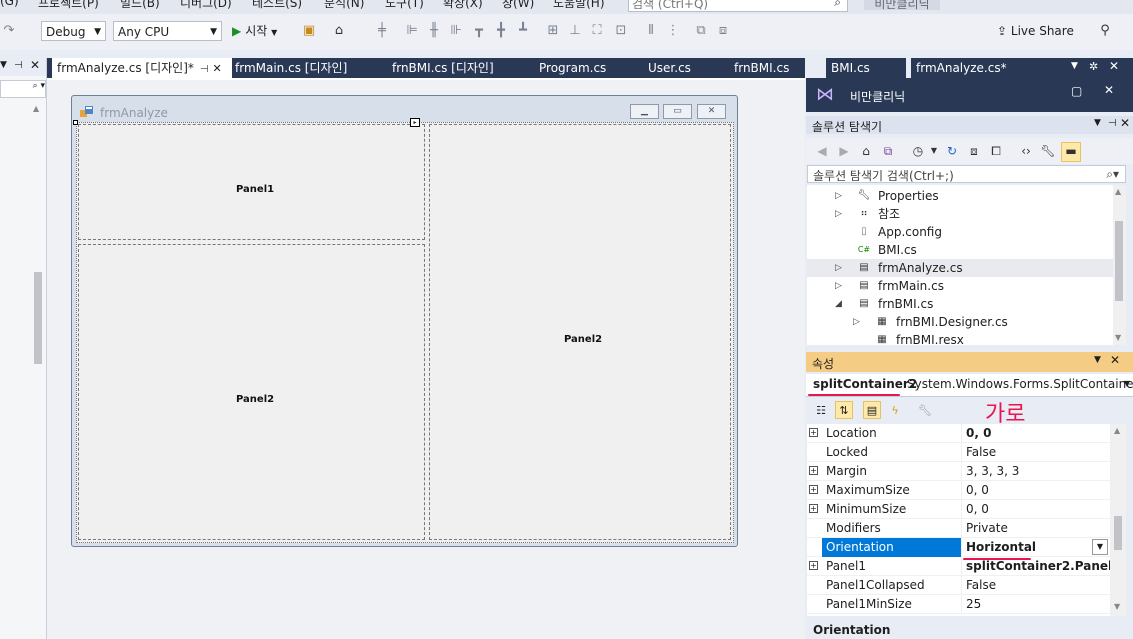 This screenshot has height=639, width=1133. What do you see at coordinates (960, 214) in the screenshot?
I see `tree-item: ▷ ⠶ 참조` at bounding box center [960, 214].